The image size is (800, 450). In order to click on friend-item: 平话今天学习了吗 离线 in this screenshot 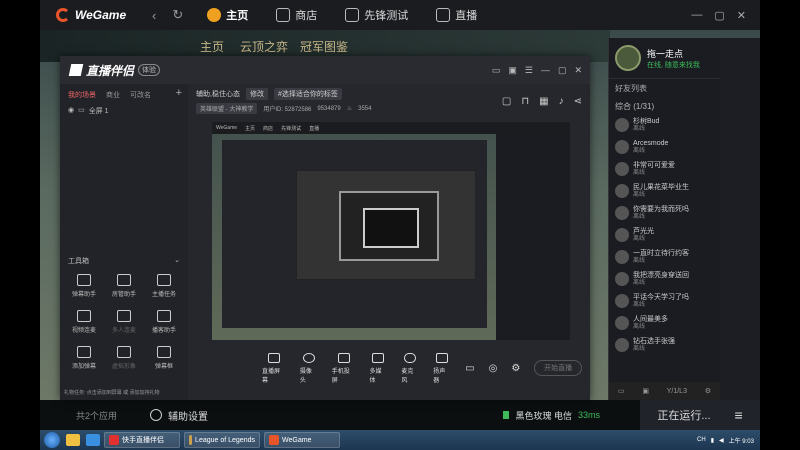, I will do `click(664, 301)`.